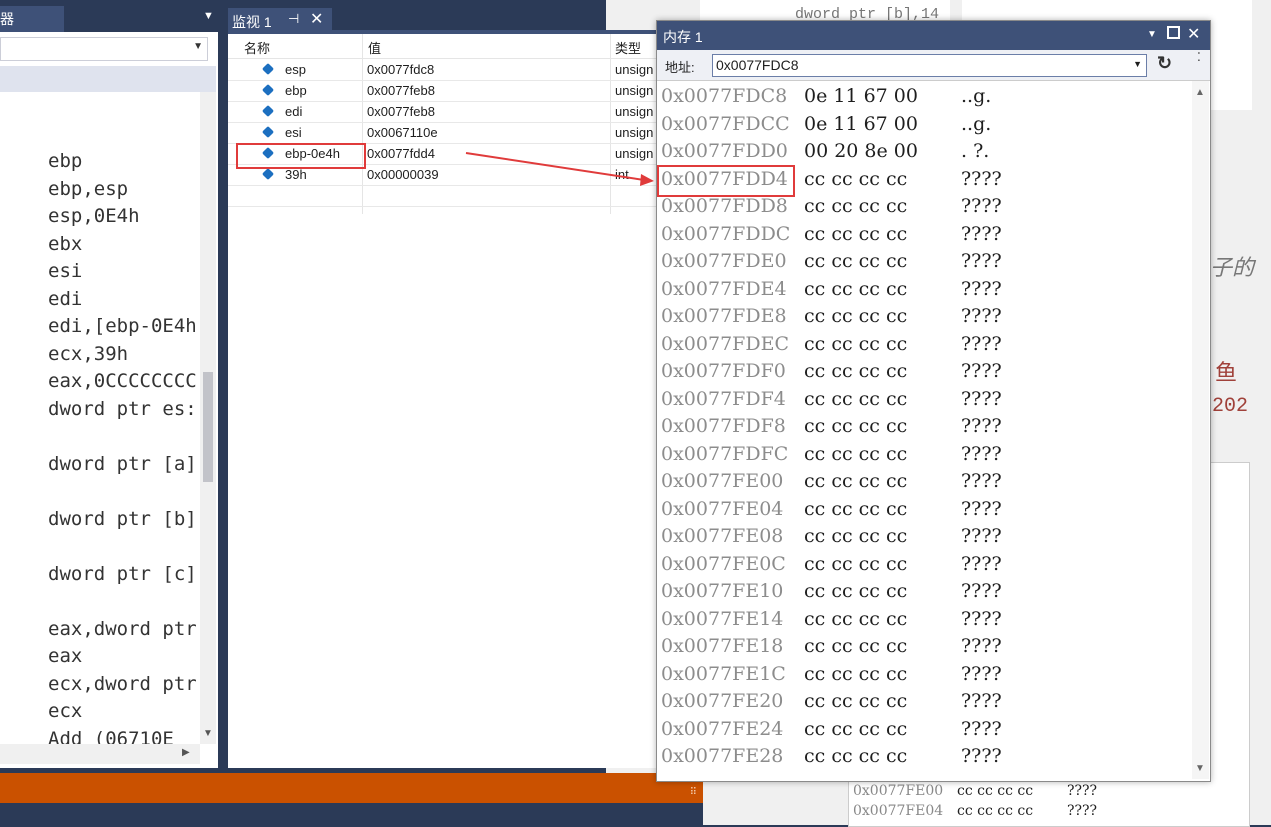 The width and height of the screenshot is (1271, 827). I want to click on memory-row: 0x0077FDEC cc cc cc cc????, so click(926, 346).